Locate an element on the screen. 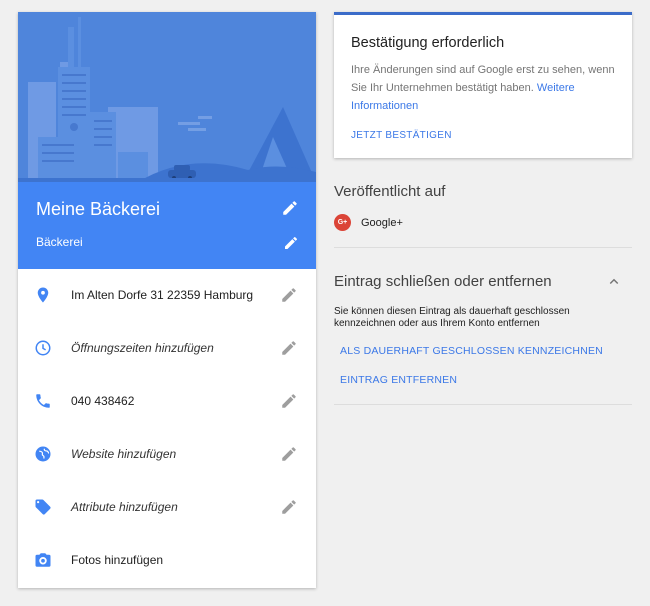  mark-permanently-closed-button: ALS DAUERHAFT GESCHLOSSEN KENNZEICHNEN is located at coordinates (471, 351).